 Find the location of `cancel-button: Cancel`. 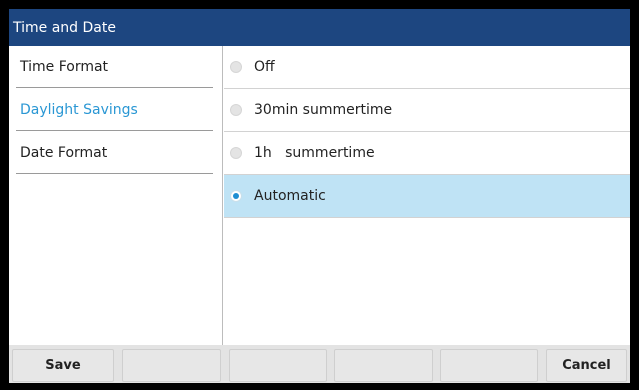

cancel-button: Cancel is located at coordinates (586, 365).